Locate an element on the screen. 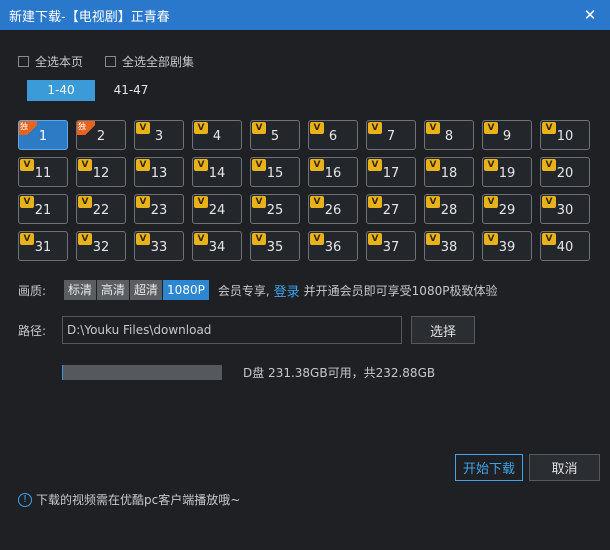  quality-option-hd: 高清 is located at coordinates (113, 290).